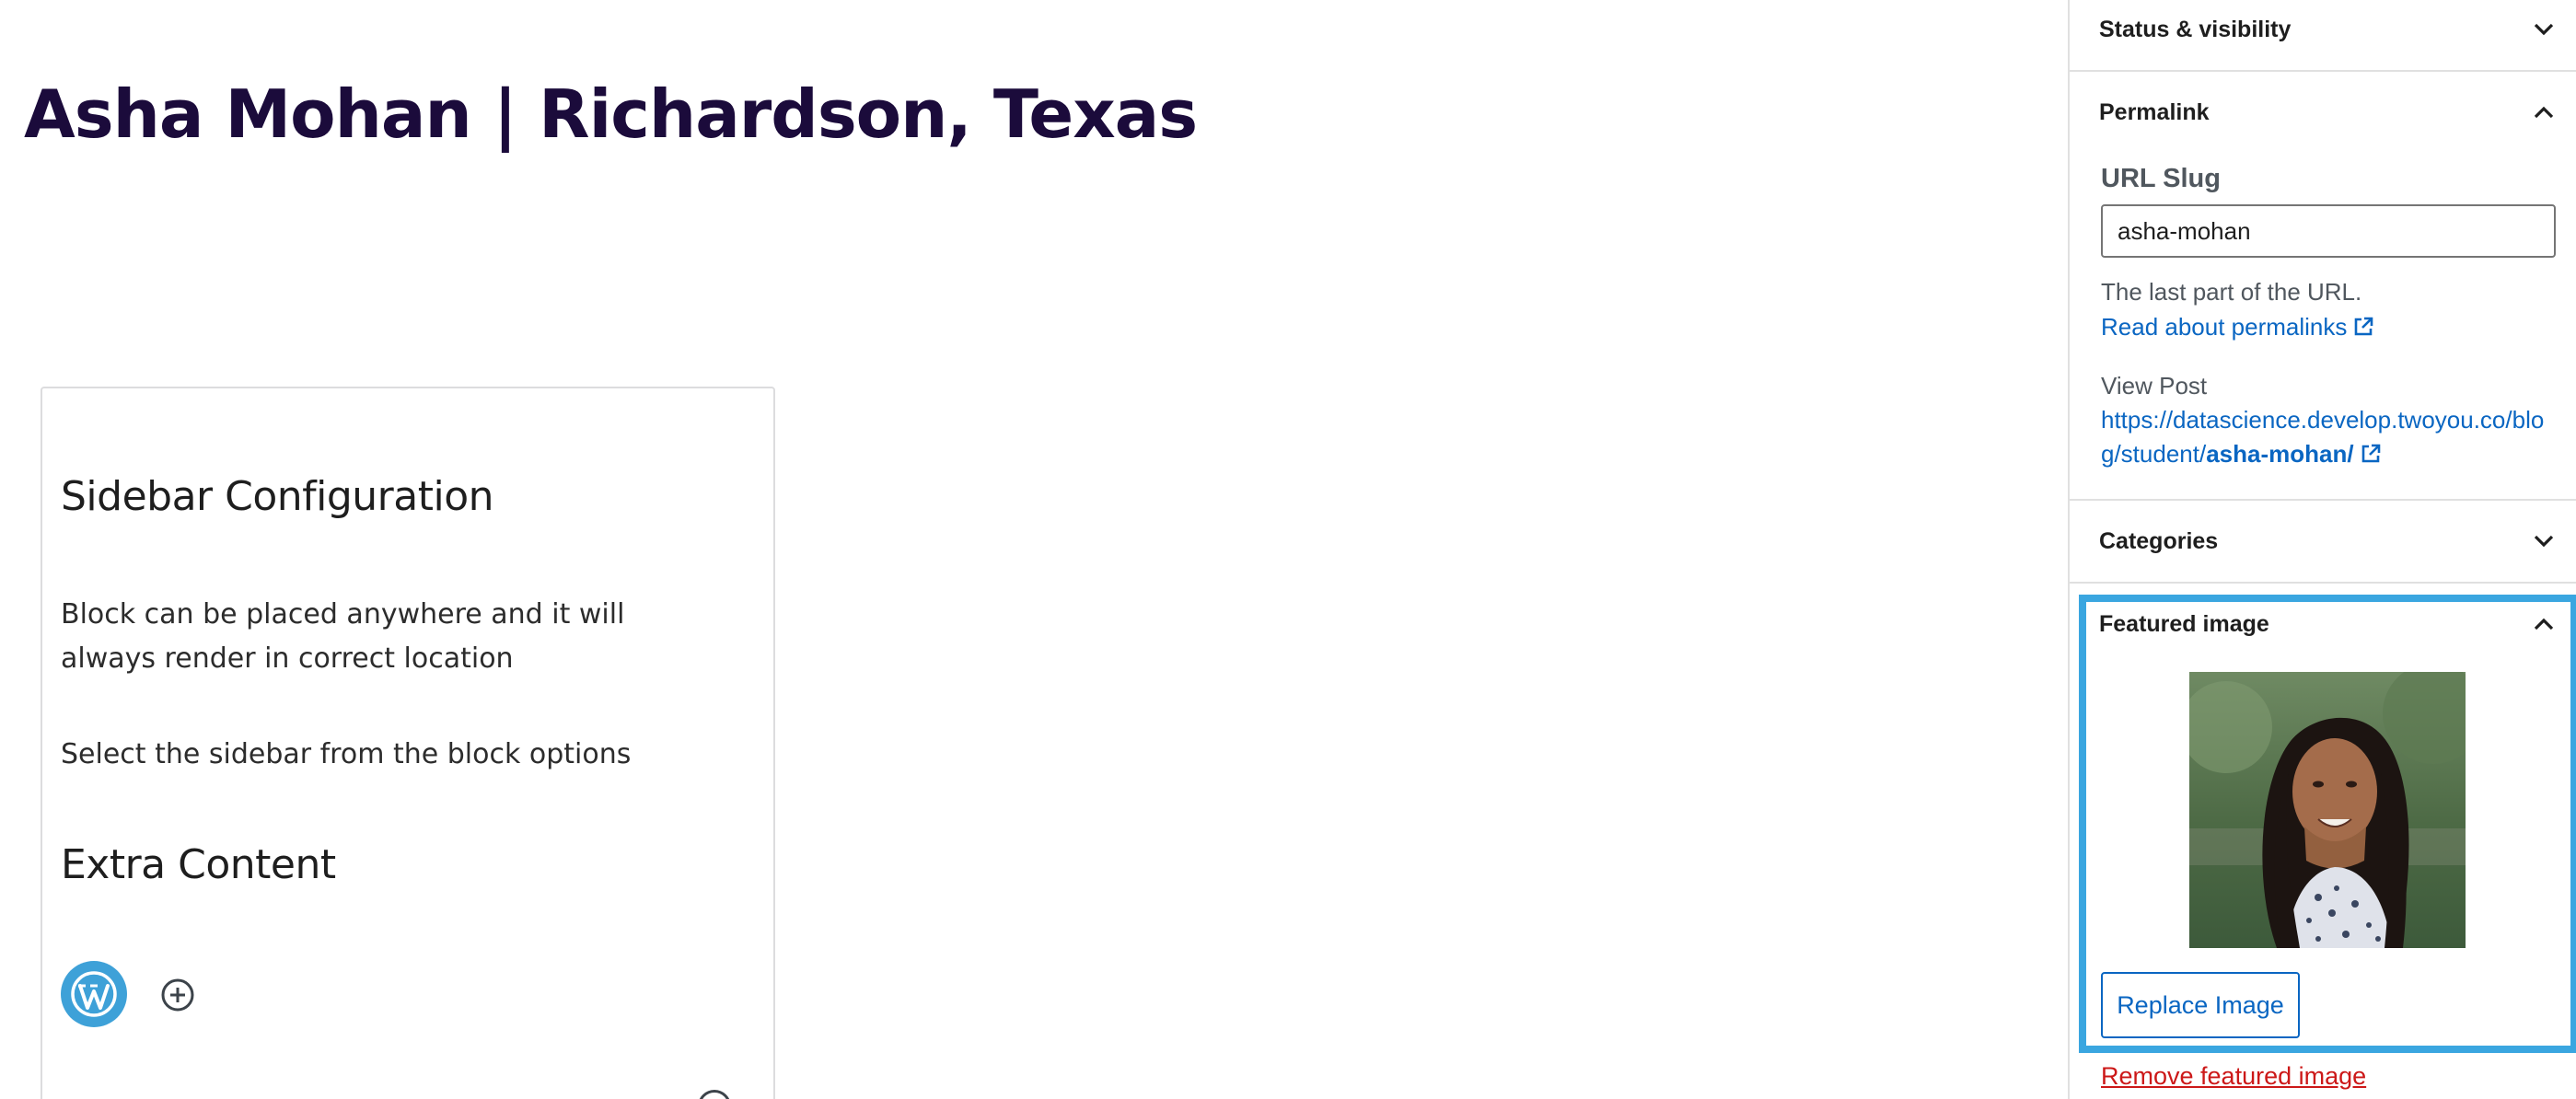  What do you see at coordinates (277, 497) in the screenshot?
I see `block-heading-sidebar-configuration: Sidebar Configuration` at bounding box center [277, 497].